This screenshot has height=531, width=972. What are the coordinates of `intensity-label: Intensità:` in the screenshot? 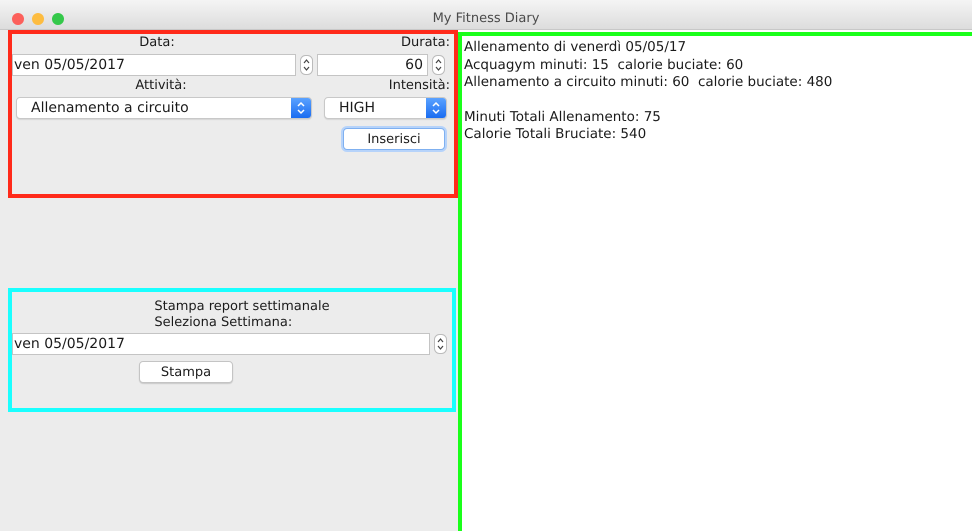 It's located at (419, 86).